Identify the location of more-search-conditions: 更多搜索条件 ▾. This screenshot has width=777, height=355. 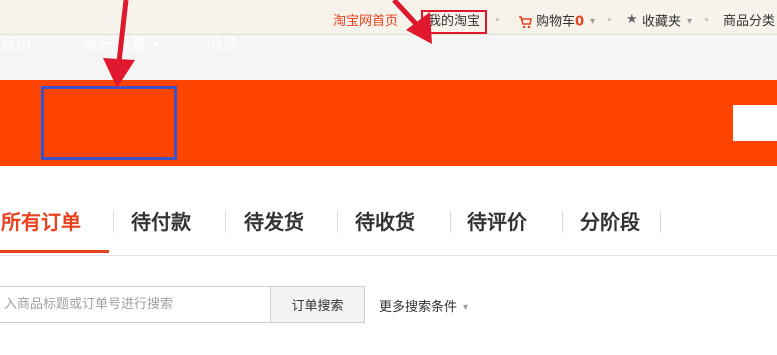
(423, 305).